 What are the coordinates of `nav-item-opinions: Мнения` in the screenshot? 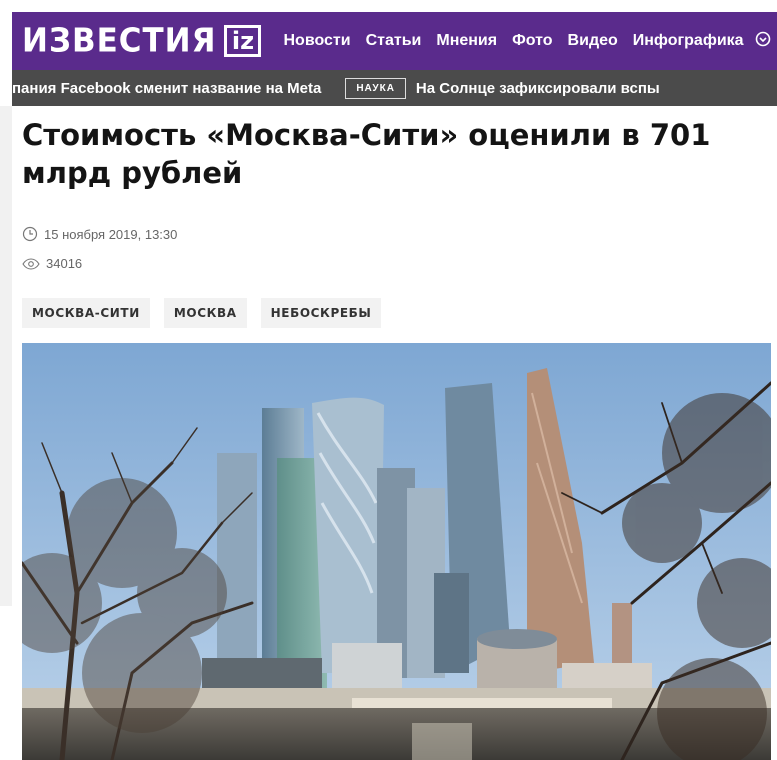 It's located at (466, 41).